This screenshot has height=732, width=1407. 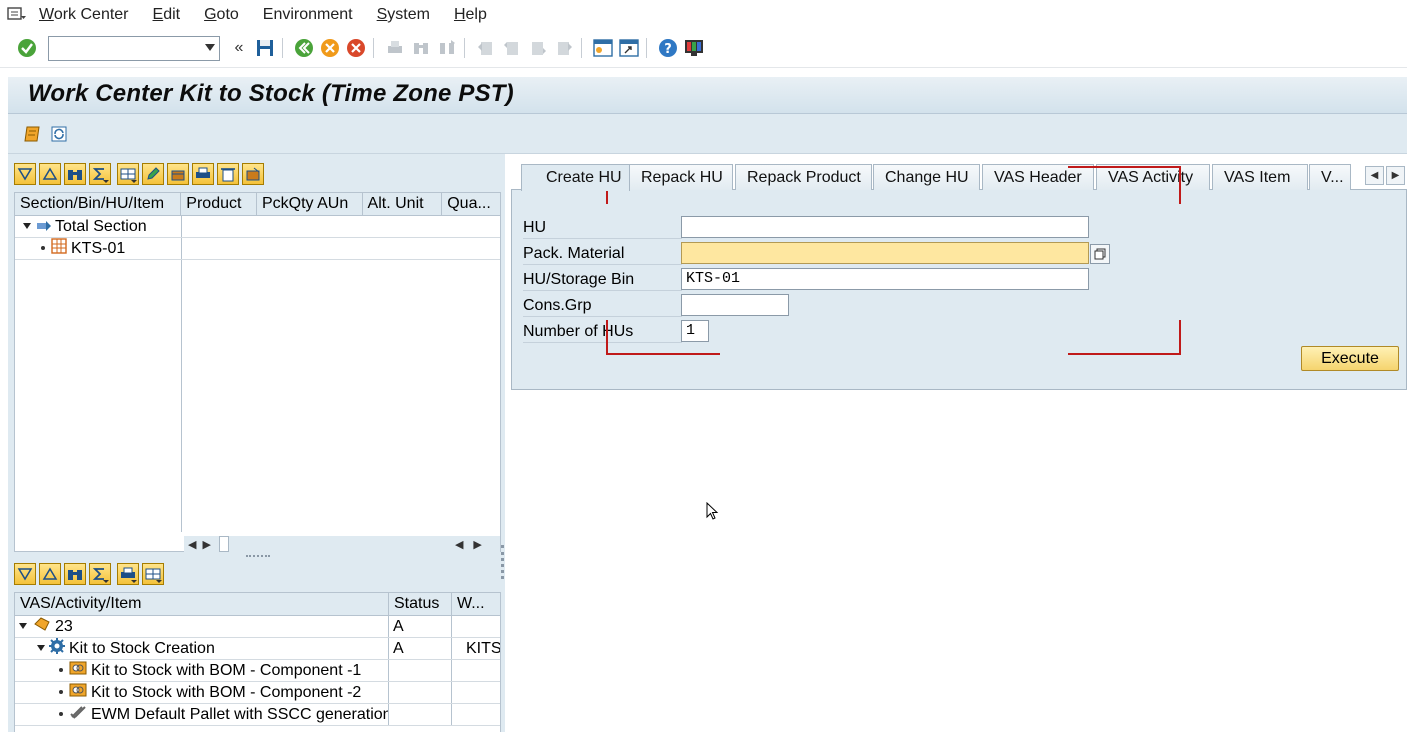 What do you see at coordinates (486, 48) in the screenshot?
I see `first-page-icon` at bounding box center [486, 48].